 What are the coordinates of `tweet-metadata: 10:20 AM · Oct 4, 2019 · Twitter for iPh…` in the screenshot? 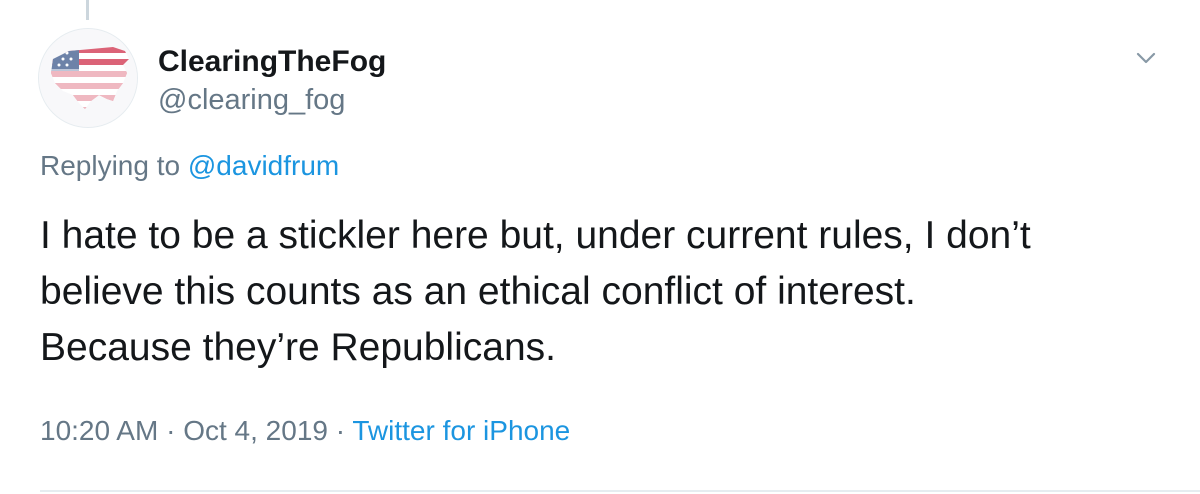 It's located at (305, 431).